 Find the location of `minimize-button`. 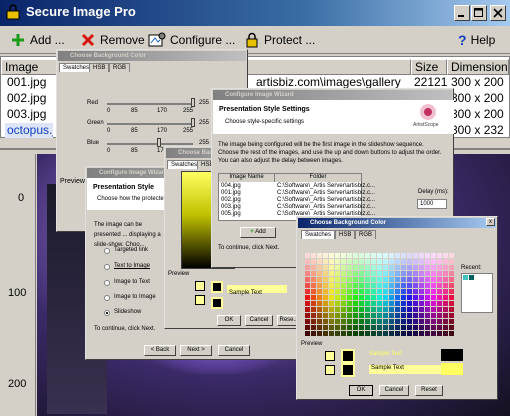

minimize-button is located at coordinates (462, 13).